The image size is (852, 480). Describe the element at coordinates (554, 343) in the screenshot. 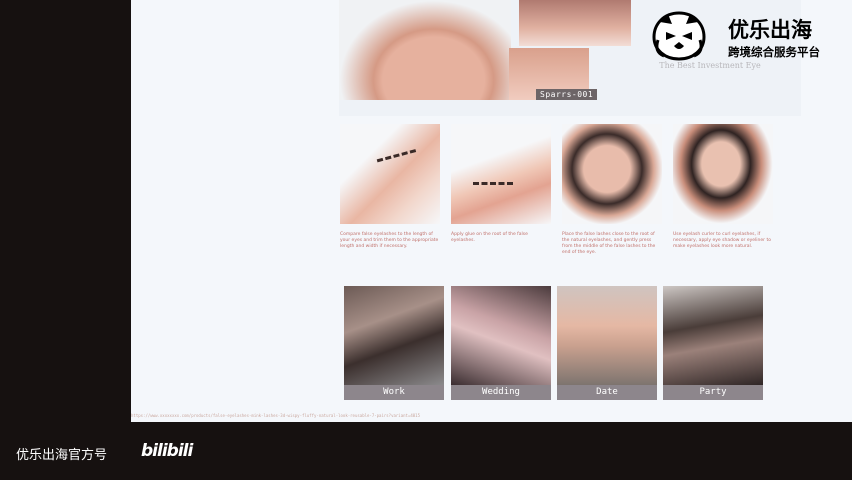

I see `occasion-scenes: Work Wedding Date Party` at that location.